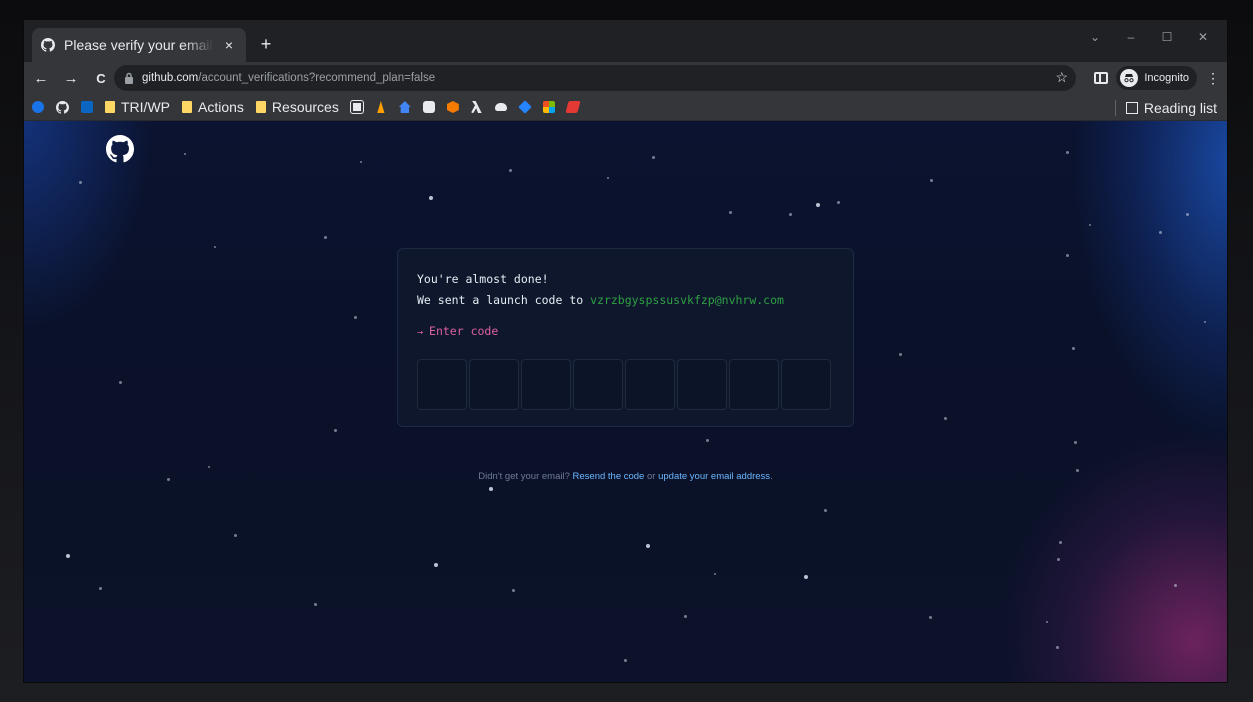 The width and height of the screenshot is (1253, 702). Describe the element at coordinates (381, 107) in the screenshot. I see `bookmark-firebase` at that location.